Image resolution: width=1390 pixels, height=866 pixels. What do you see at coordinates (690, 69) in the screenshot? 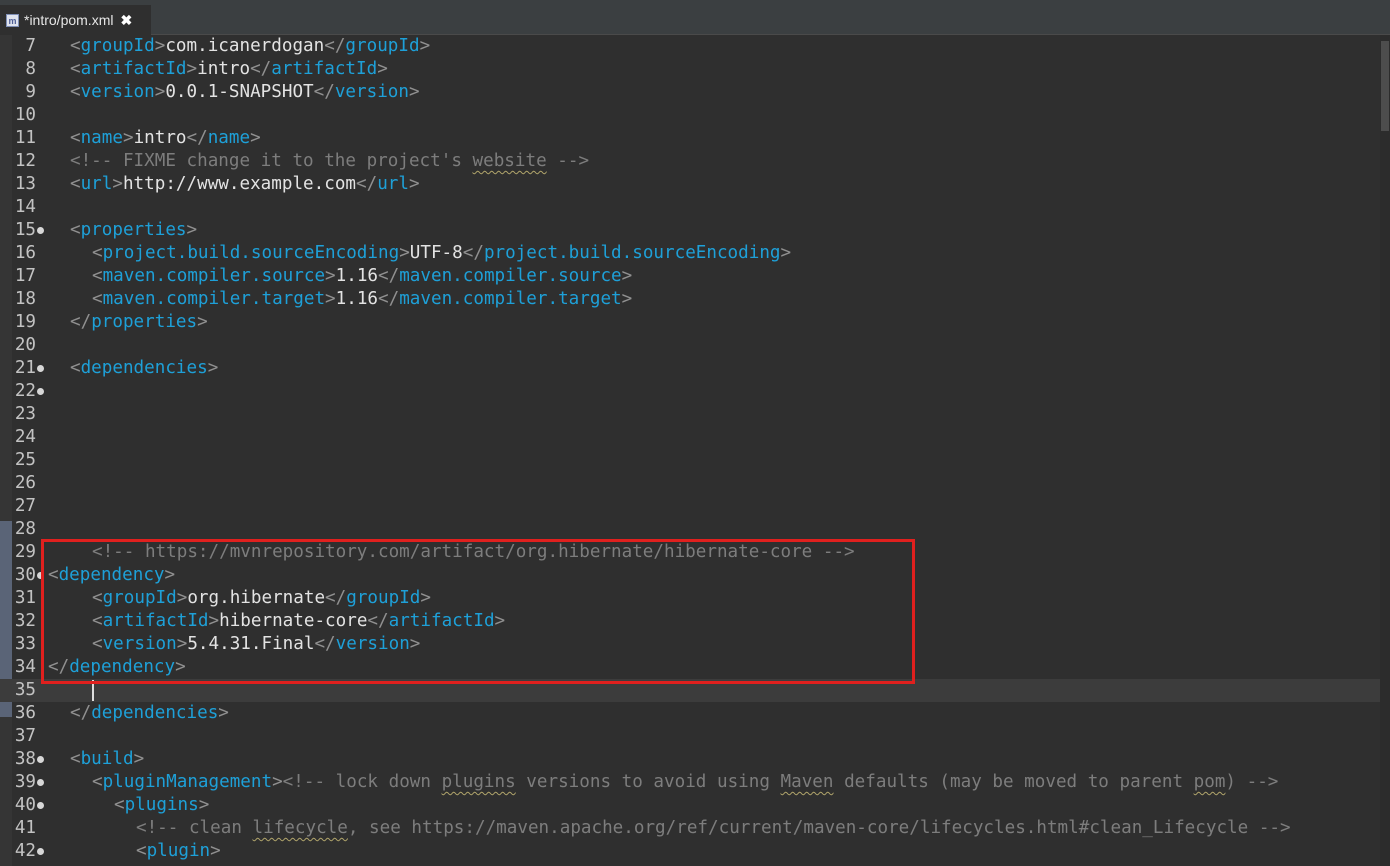
I see `code-line: 8 <artifactId>intro</artifactId>` at bounding box center [690, 69].